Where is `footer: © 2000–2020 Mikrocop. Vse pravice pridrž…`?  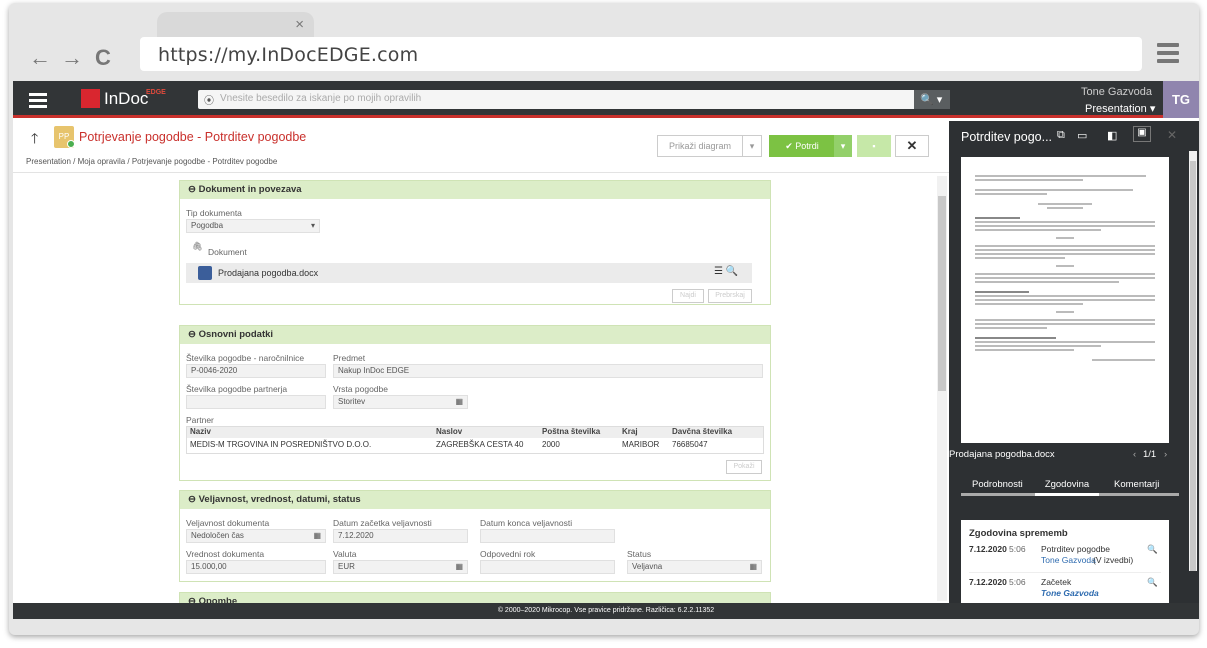 footer: © 2000–2020 Mikrocop. Vse pravice pridrž… is located at coordinates (606, 611).